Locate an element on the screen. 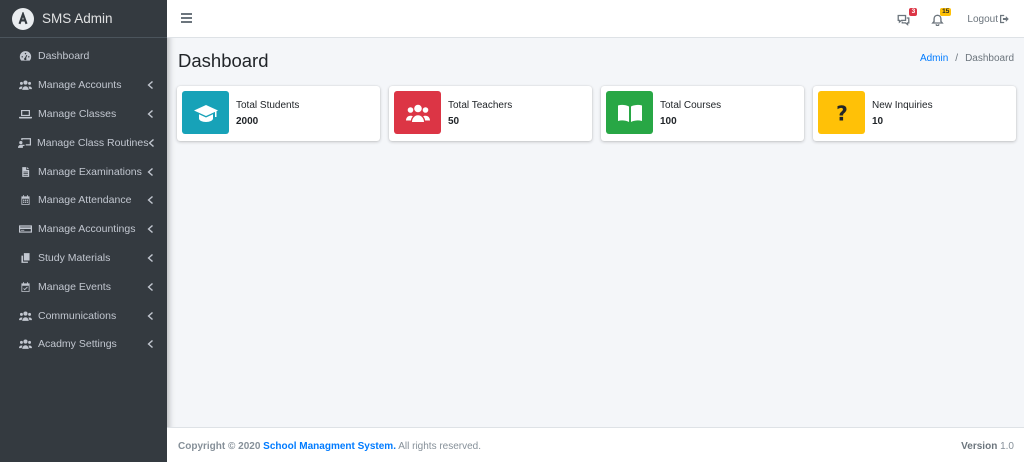  info-box-icon: ? is located at coordinates (841, 112).